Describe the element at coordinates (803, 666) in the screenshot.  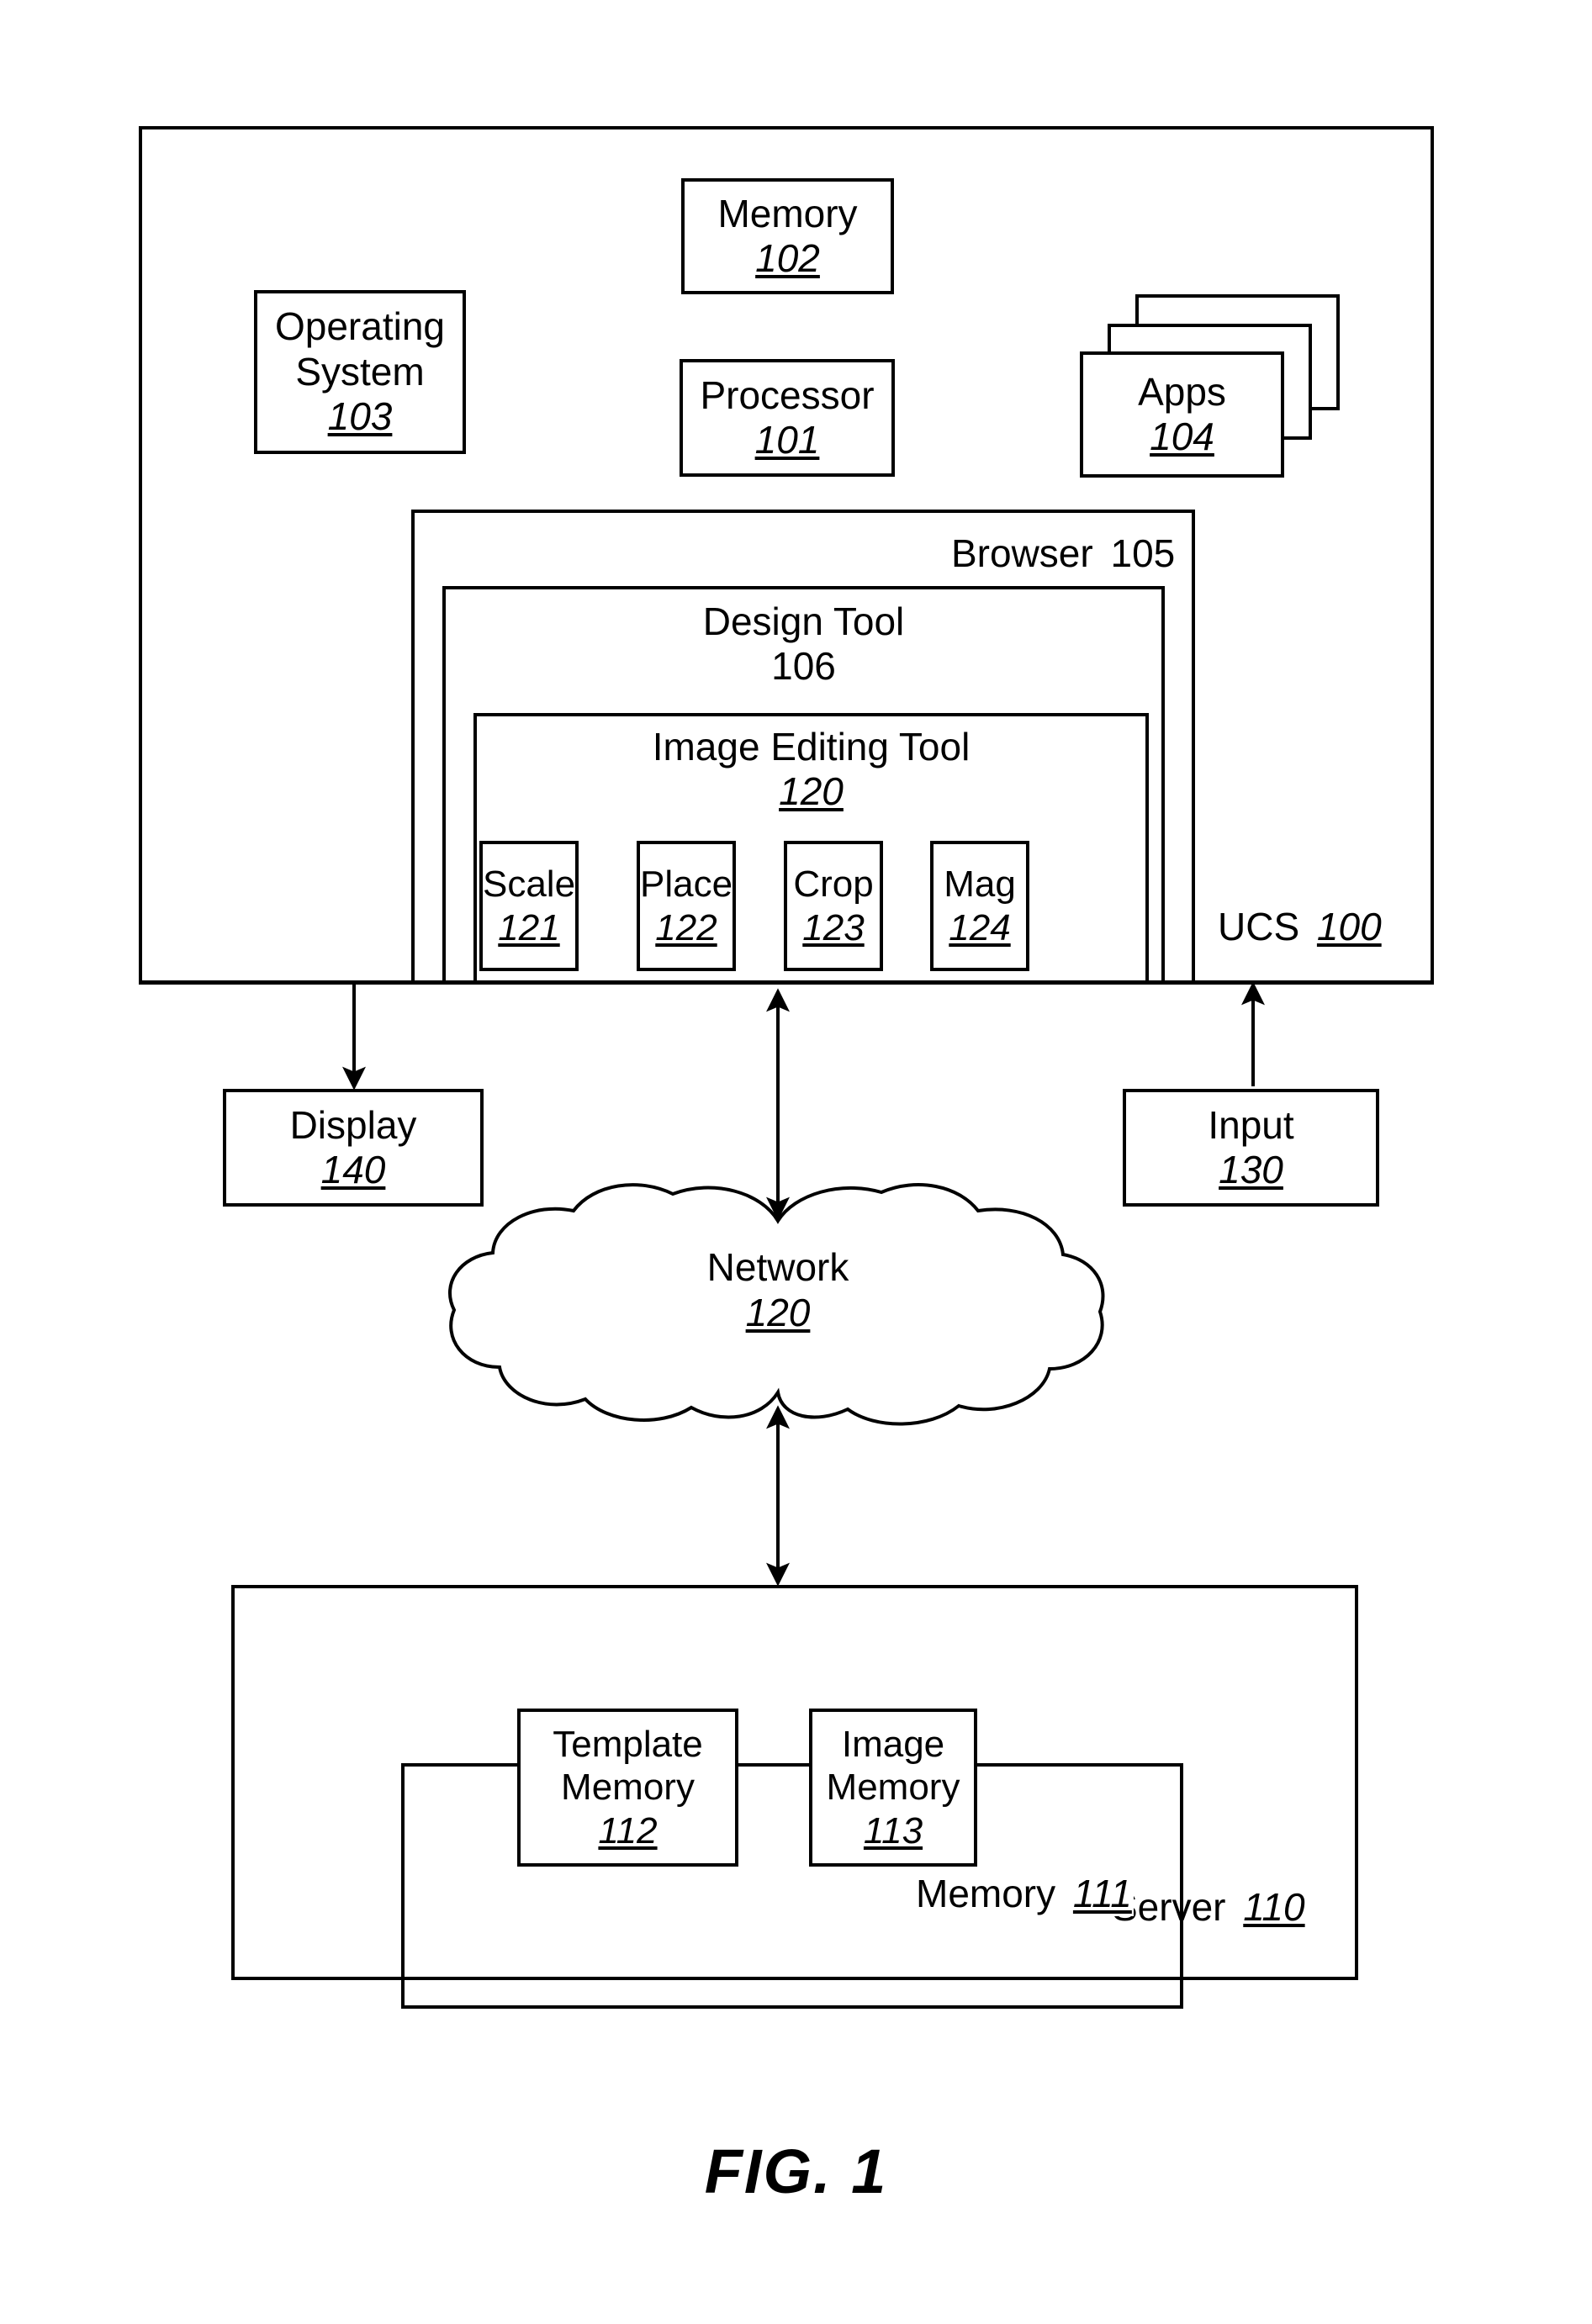
I see `design-tool-ref: 106` at that location.